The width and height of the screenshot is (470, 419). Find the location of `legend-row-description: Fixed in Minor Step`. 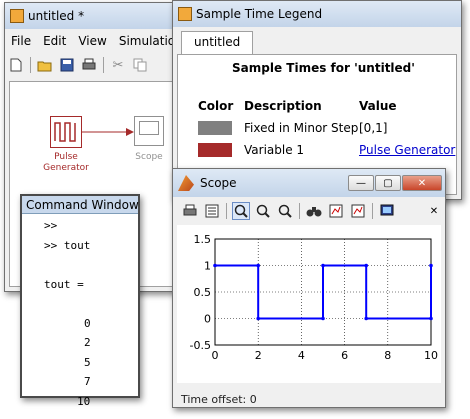

legend-row-description: Fixed in Minor Step is located at coordinates (301, 128).